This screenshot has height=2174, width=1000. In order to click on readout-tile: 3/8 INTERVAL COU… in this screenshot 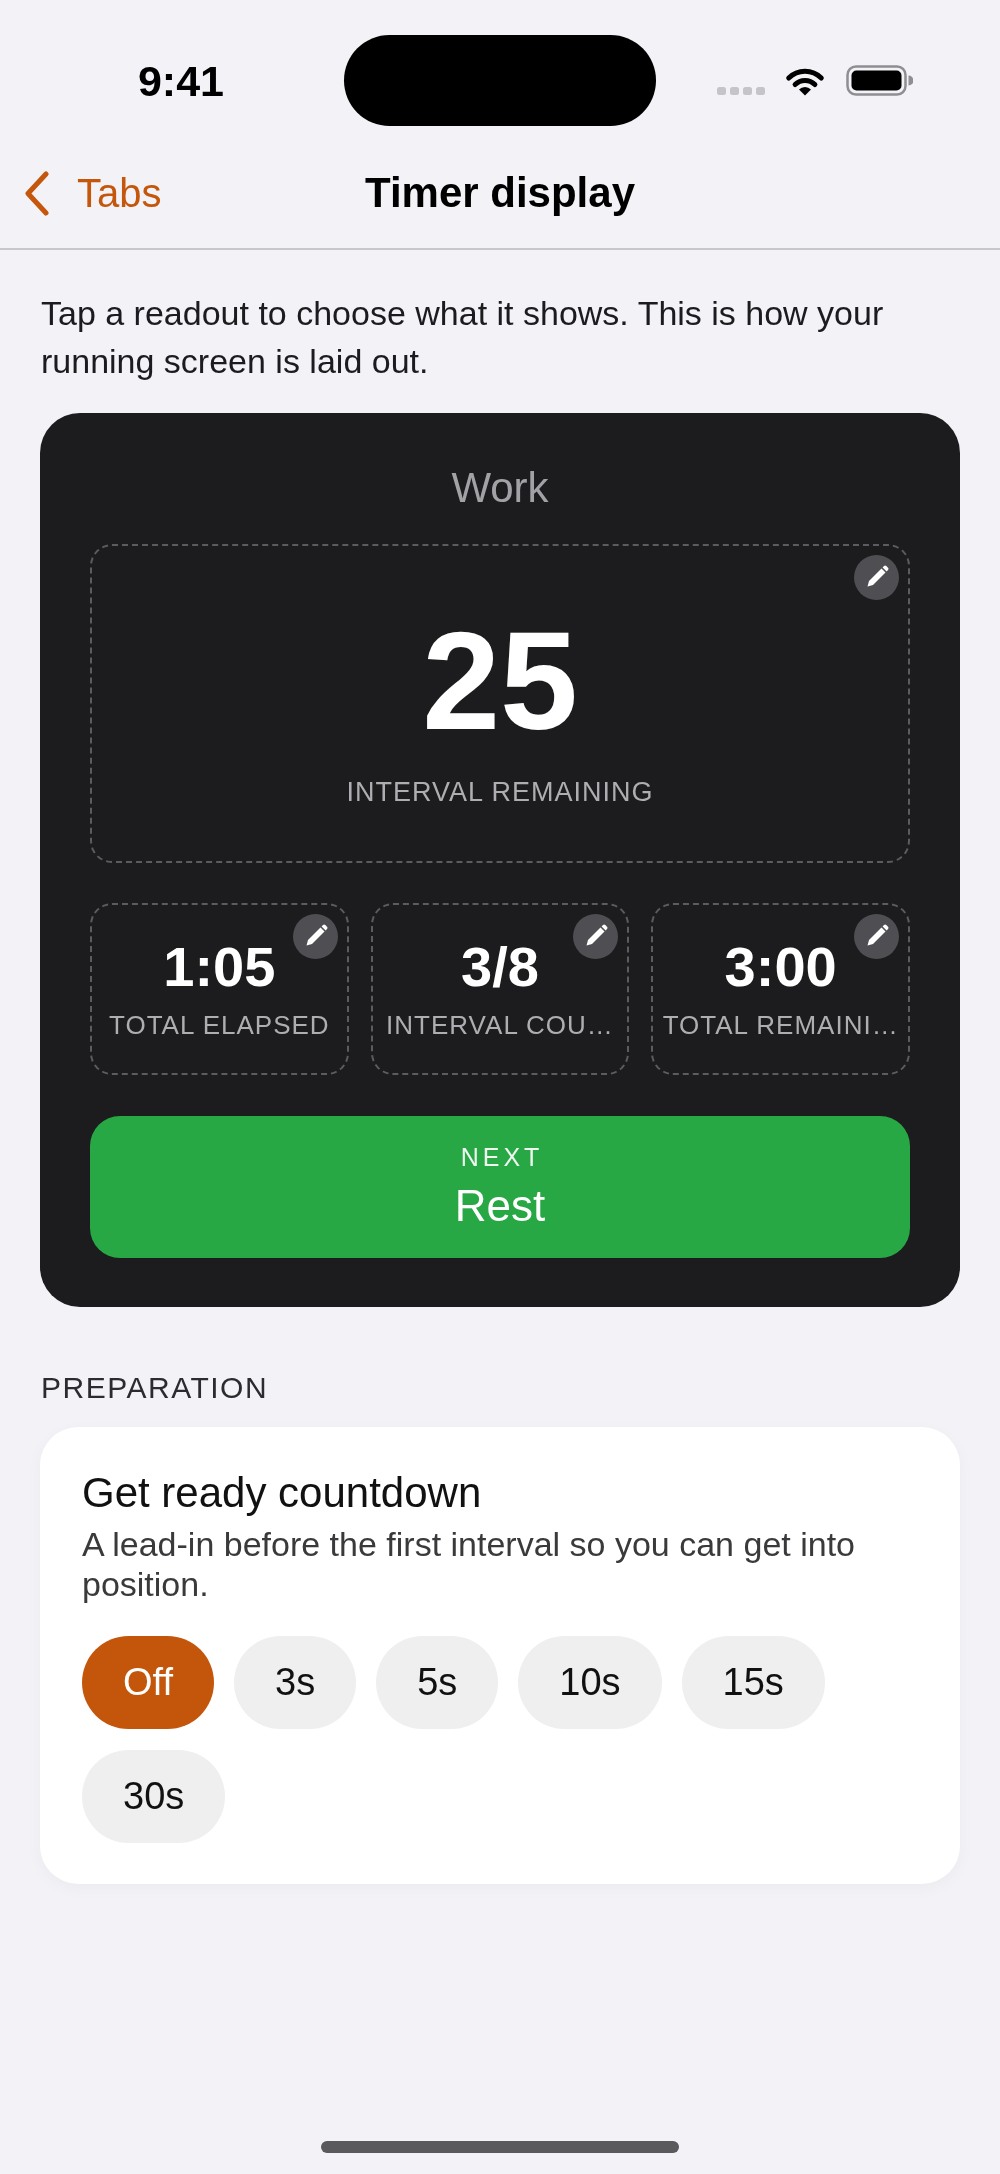, I will do `click(500, 989)`.